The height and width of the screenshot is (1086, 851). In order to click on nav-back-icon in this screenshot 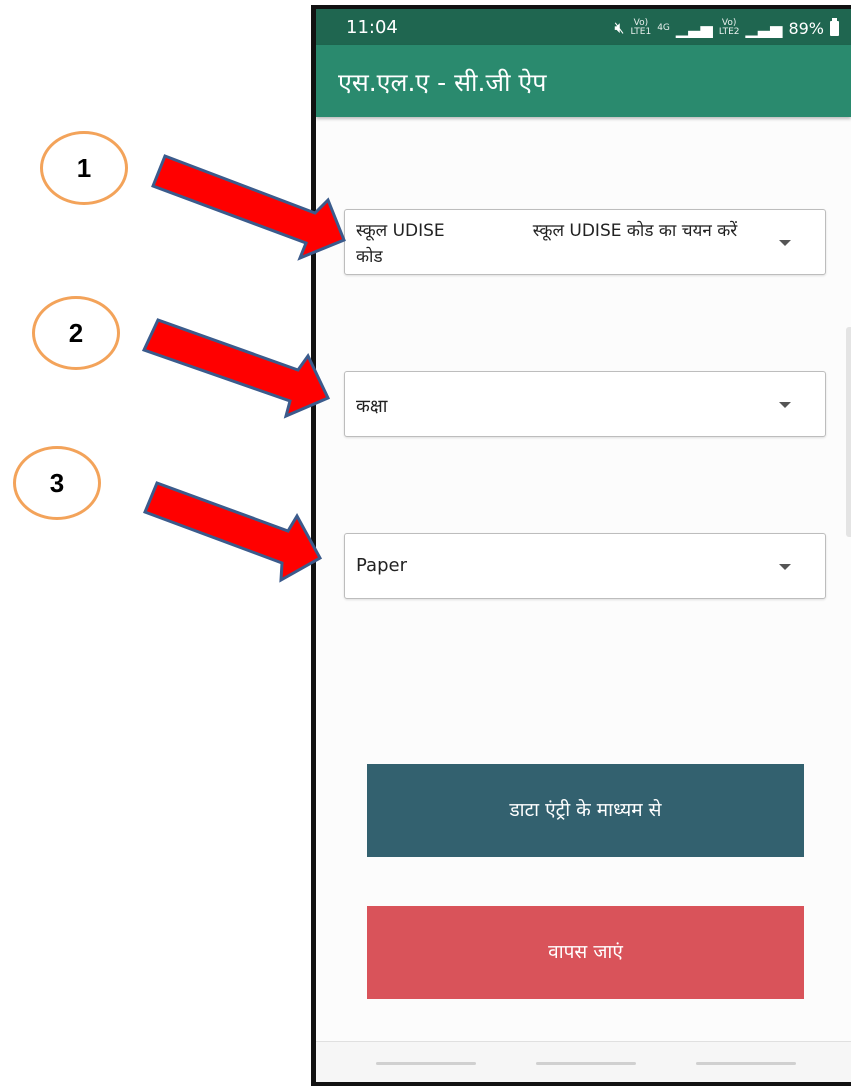, I will do `click(746, 1063)`.